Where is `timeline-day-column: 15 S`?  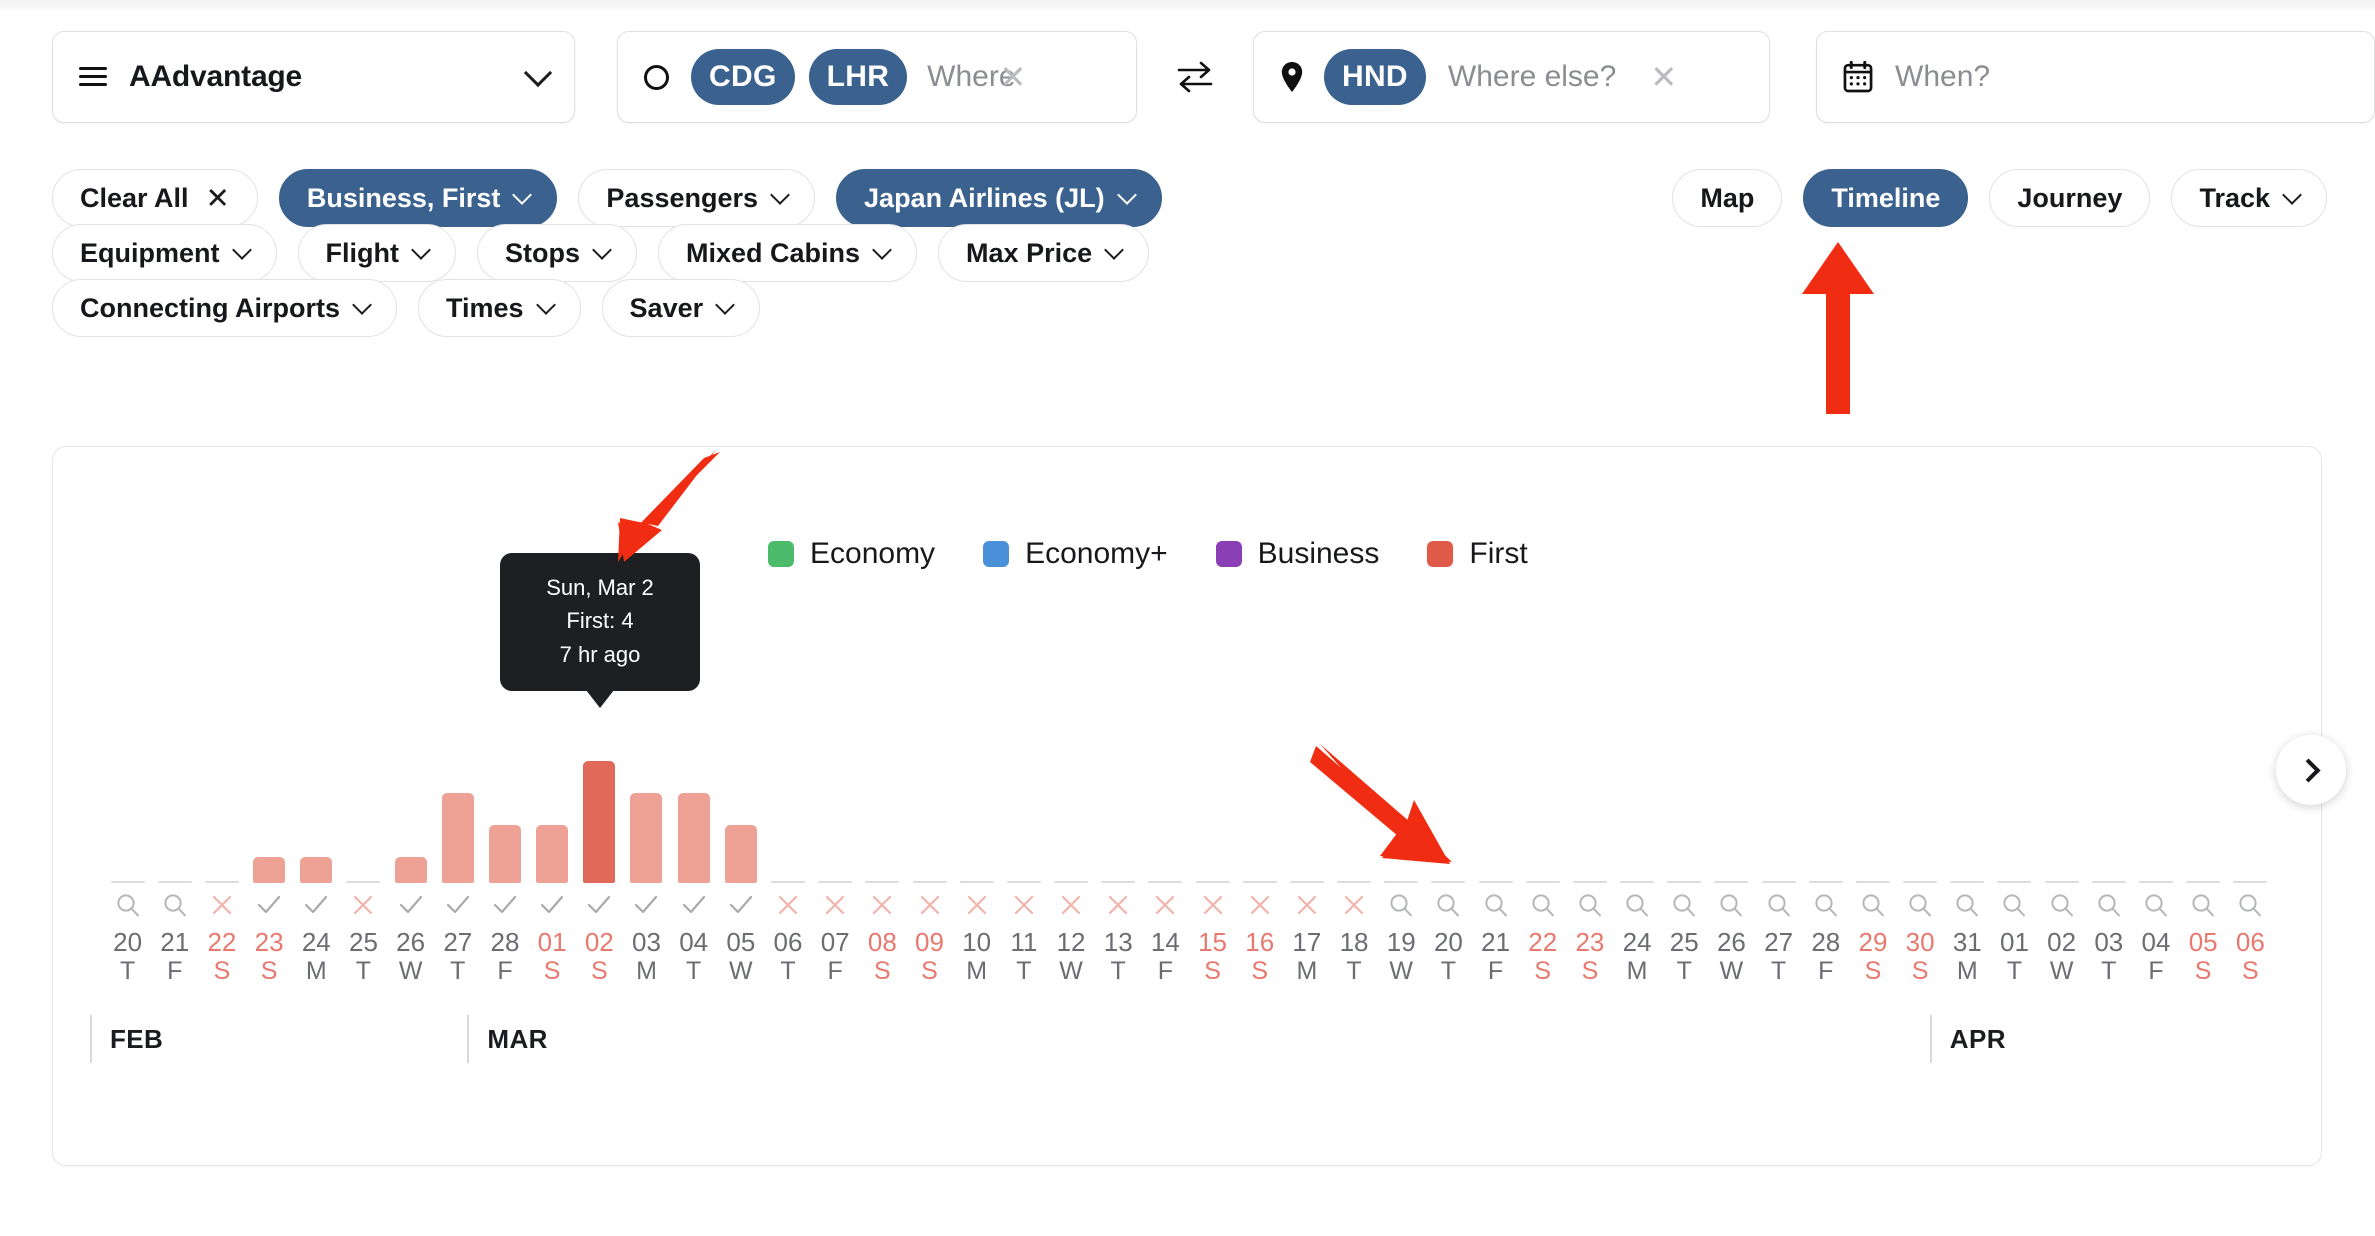 timeline-day-column: 15 S is located at coordinates (1212, 840).